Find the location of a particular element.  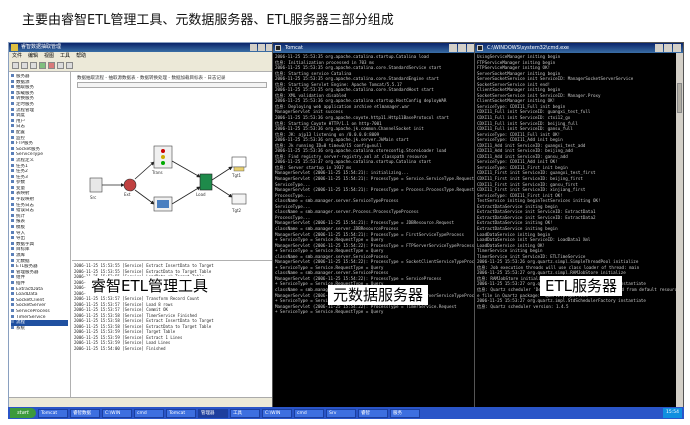

metadata-server-label: 元数据服务器 is located at coordinates (378, 295).